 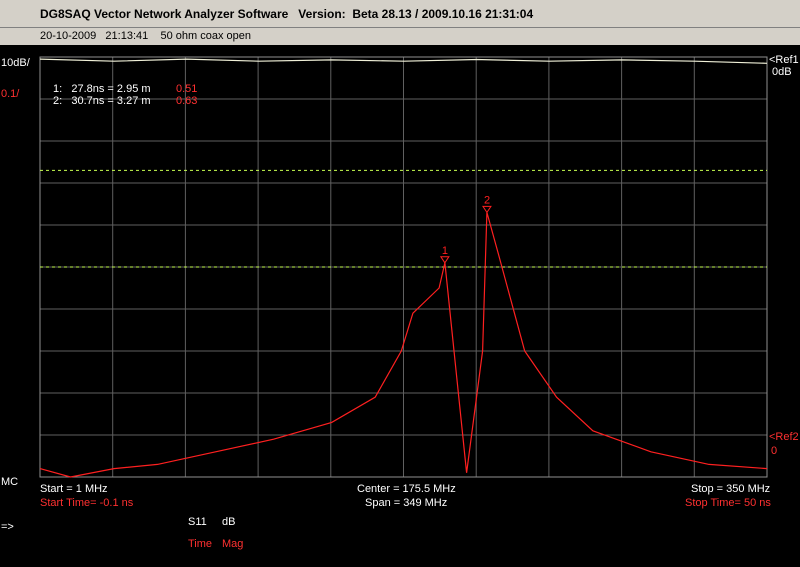 I want to click on ref2-label: <Ref2, so click(x=784, y=437).